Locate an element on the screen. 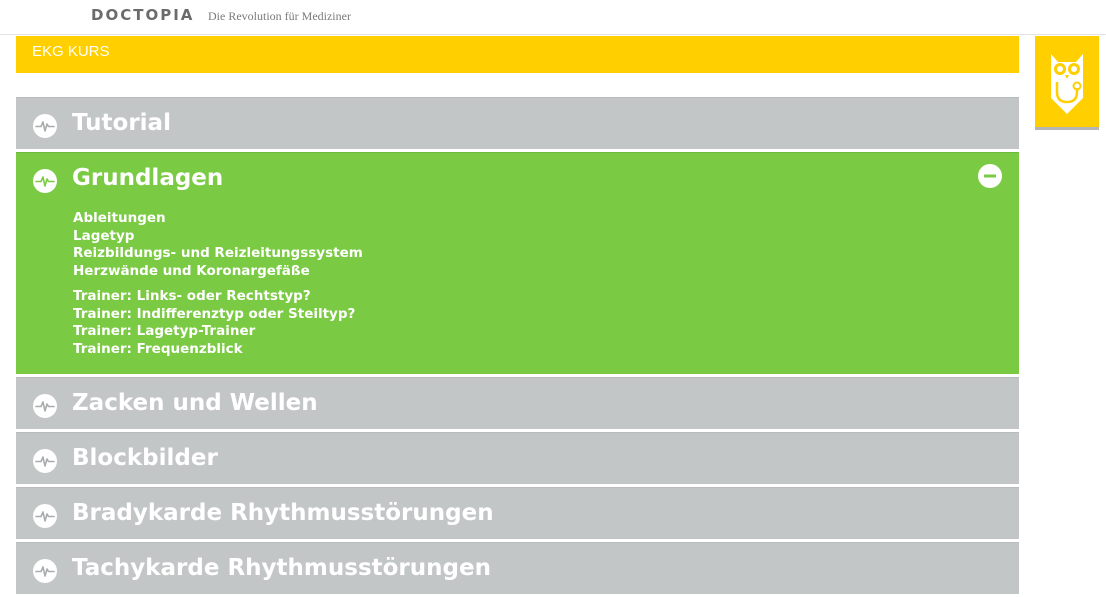 This screenshot has height=597, width=1106. list-item: Reizbildungs- und Reizleitungssystem is located at coordinates (546, 254).